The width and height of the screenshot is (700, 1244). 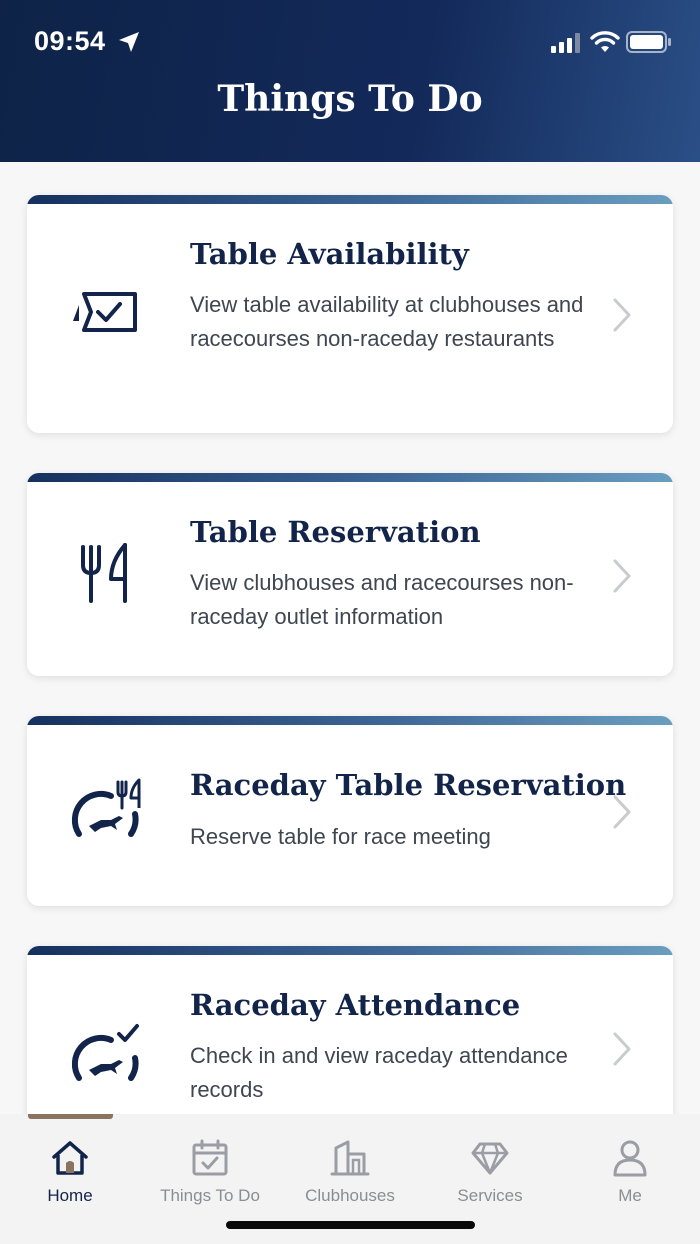 I want to click on battery-icon, so click(x=648, y=42).